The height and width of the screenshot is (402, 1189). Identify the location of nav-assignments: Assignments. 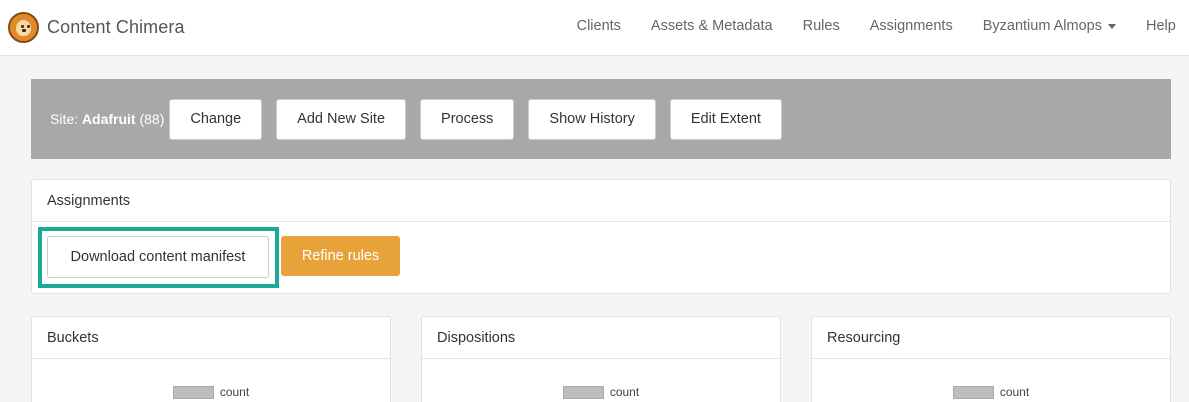
(911, 26).